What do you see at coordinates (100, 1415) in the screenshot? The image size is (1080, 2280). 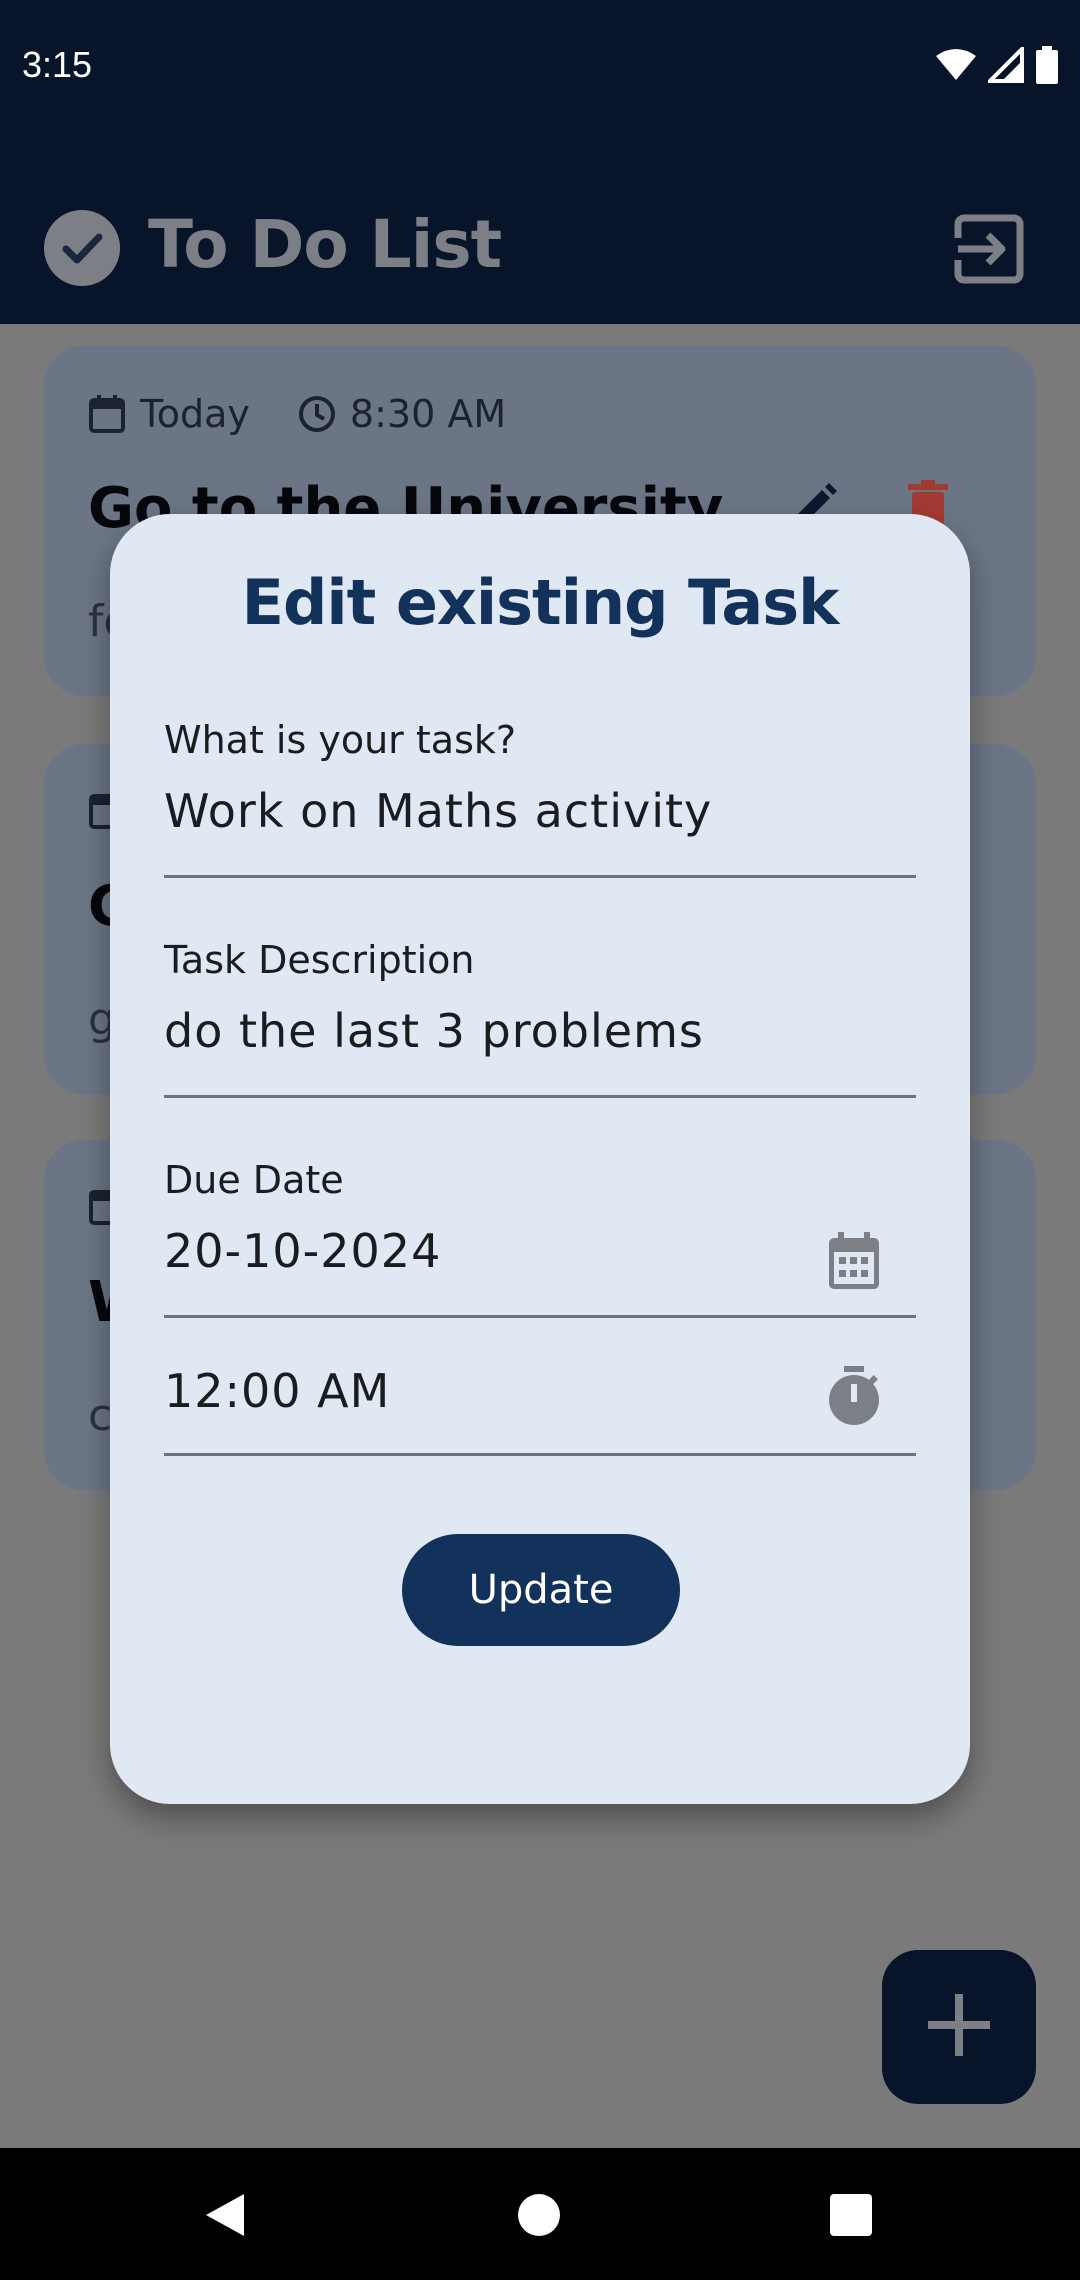 I see `task-description: c` at bounding box center [100, 1415].